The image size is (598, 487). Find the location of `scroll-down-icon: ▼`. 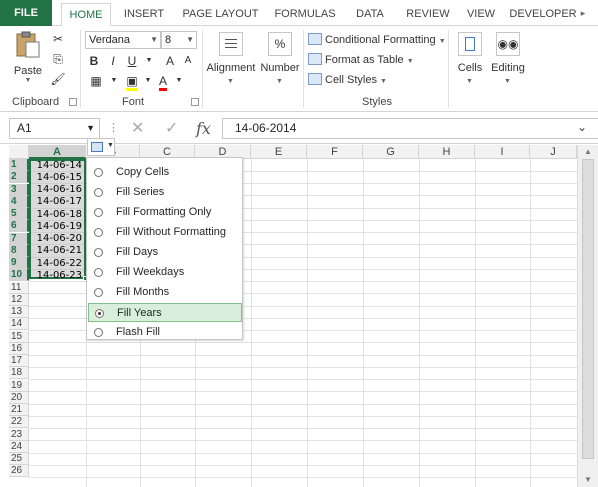

scroll-down-icon: ▼ is located at coordinates (588, 479).